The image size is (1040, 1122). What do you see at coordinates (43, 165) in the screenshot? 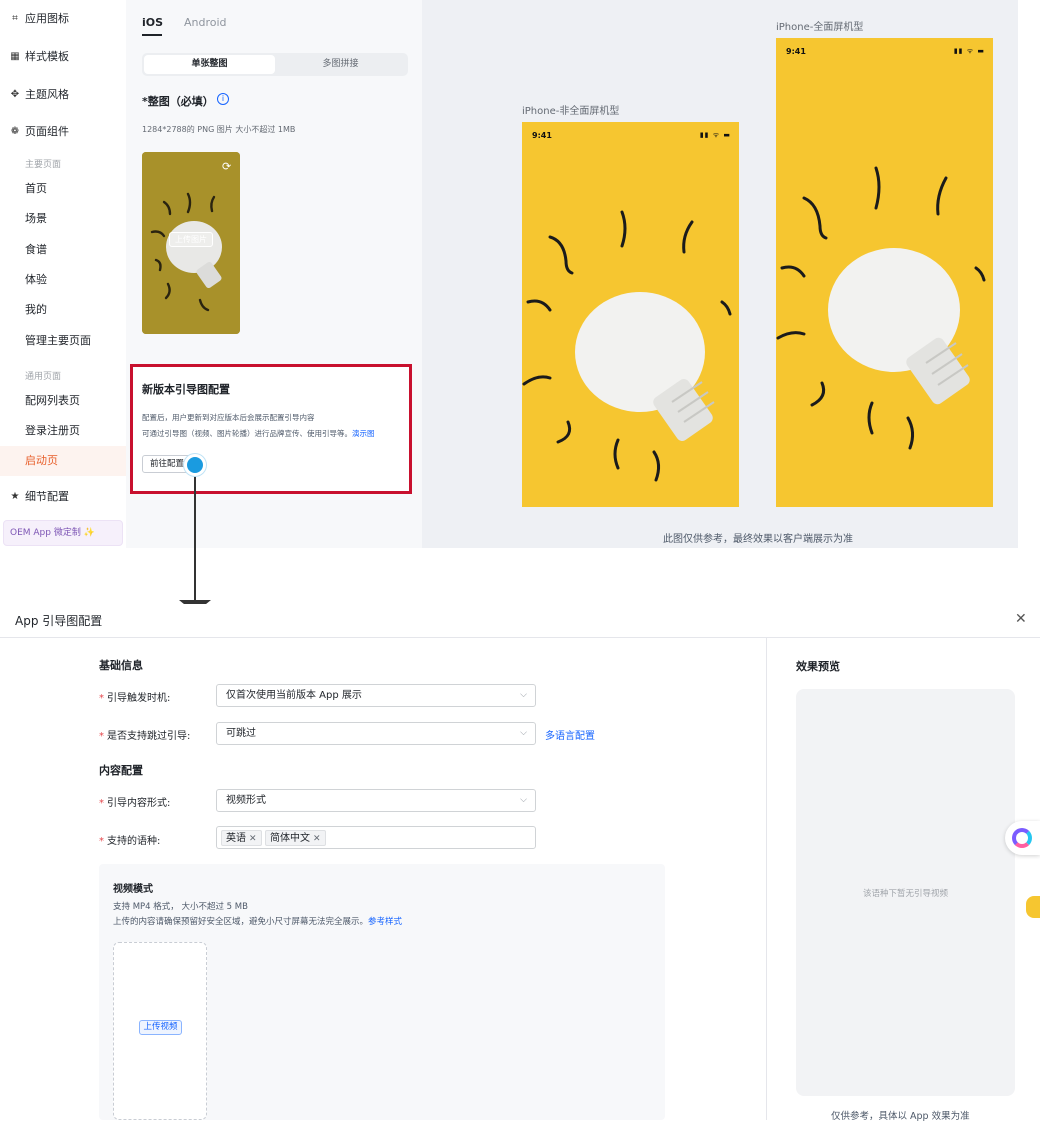
I see `group-label-main-pages: 主要页面` at bounding box center [43, 165].